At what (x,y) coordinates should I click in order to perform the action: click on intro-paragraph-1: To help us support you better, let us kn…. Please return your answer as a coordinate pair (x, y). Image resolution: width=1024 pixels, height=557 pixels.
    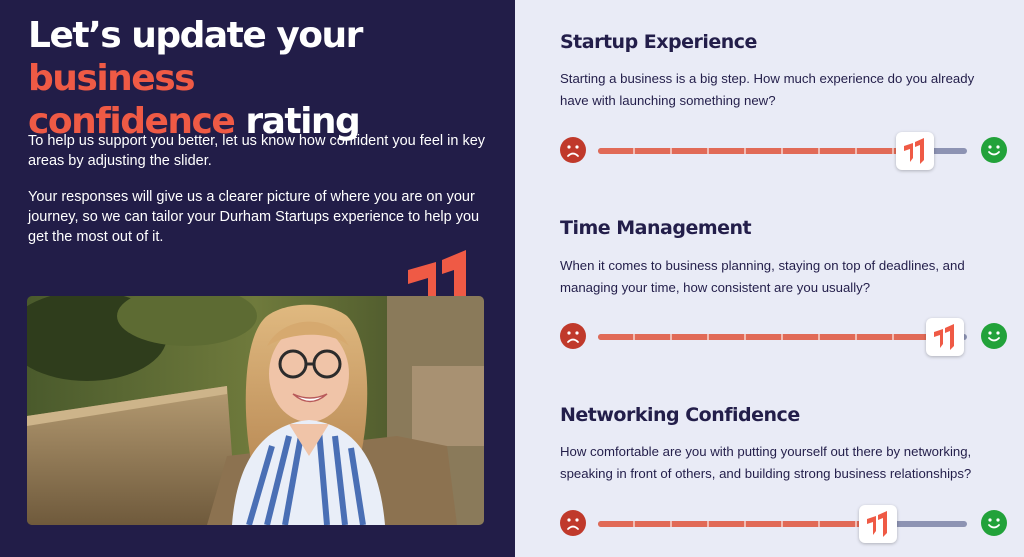
    Looking at the image, I should click on (257, 151).